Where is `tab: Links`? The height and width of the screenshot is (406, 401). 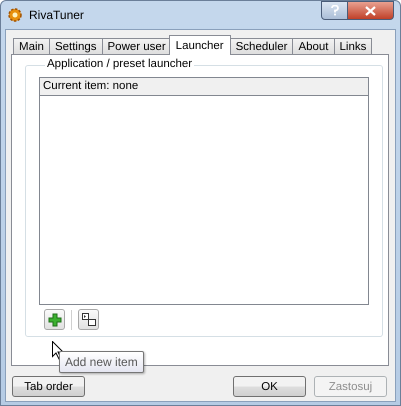
tab: Links is located at coordinates (353, 46).